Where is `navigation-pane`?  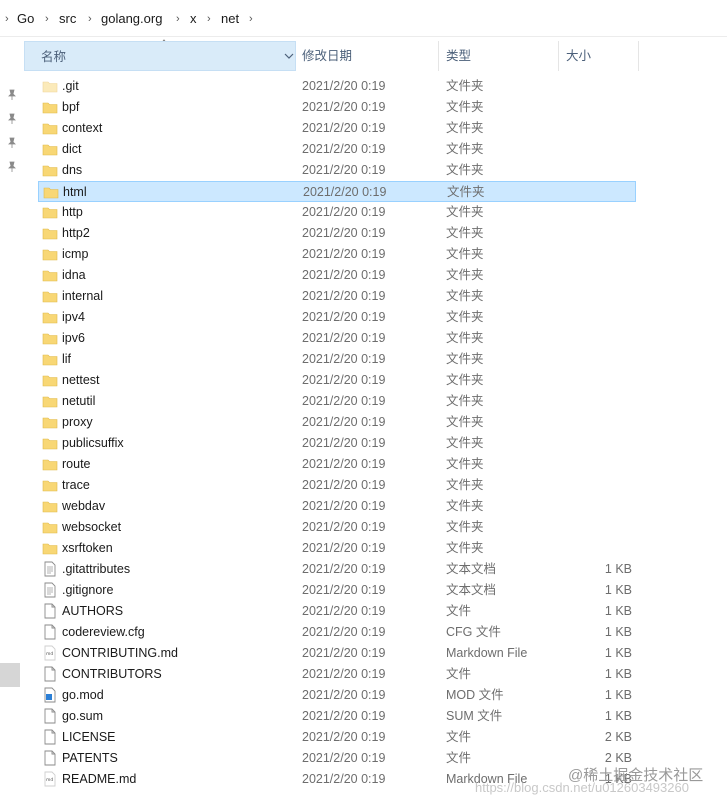 navigation-pane is located at coordinates (12, 421).